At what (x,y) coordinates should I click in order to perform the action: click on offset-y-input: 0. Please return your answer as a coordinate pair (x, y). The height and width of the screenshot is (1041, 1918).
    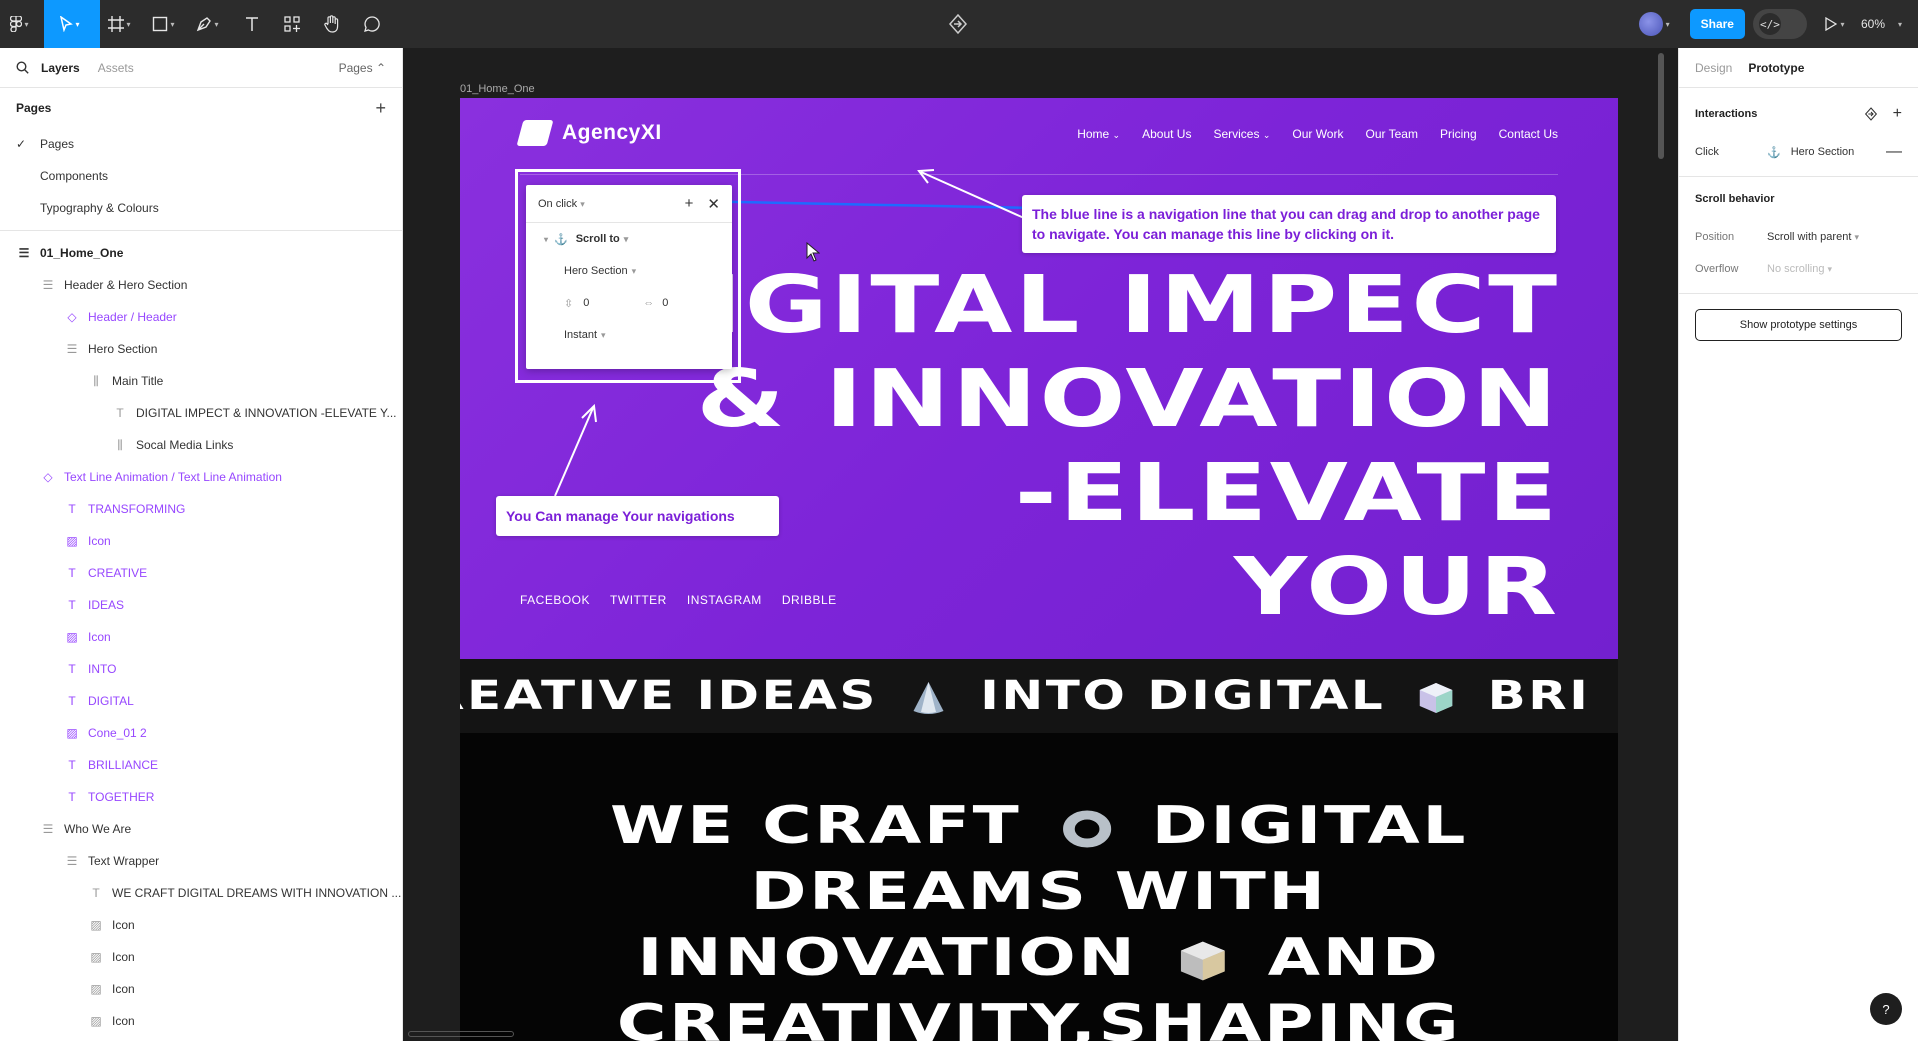
    Looking at the image, I should click on (613, 303).